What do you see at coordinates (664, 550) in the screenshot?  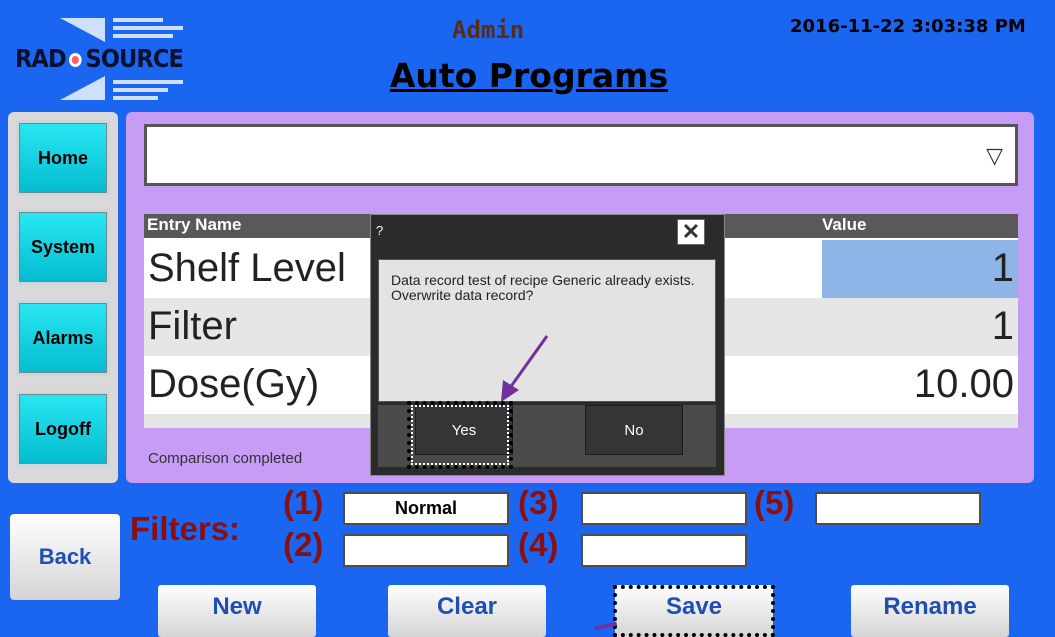 I see `filter-4-field` at bounding box center [664, 550].